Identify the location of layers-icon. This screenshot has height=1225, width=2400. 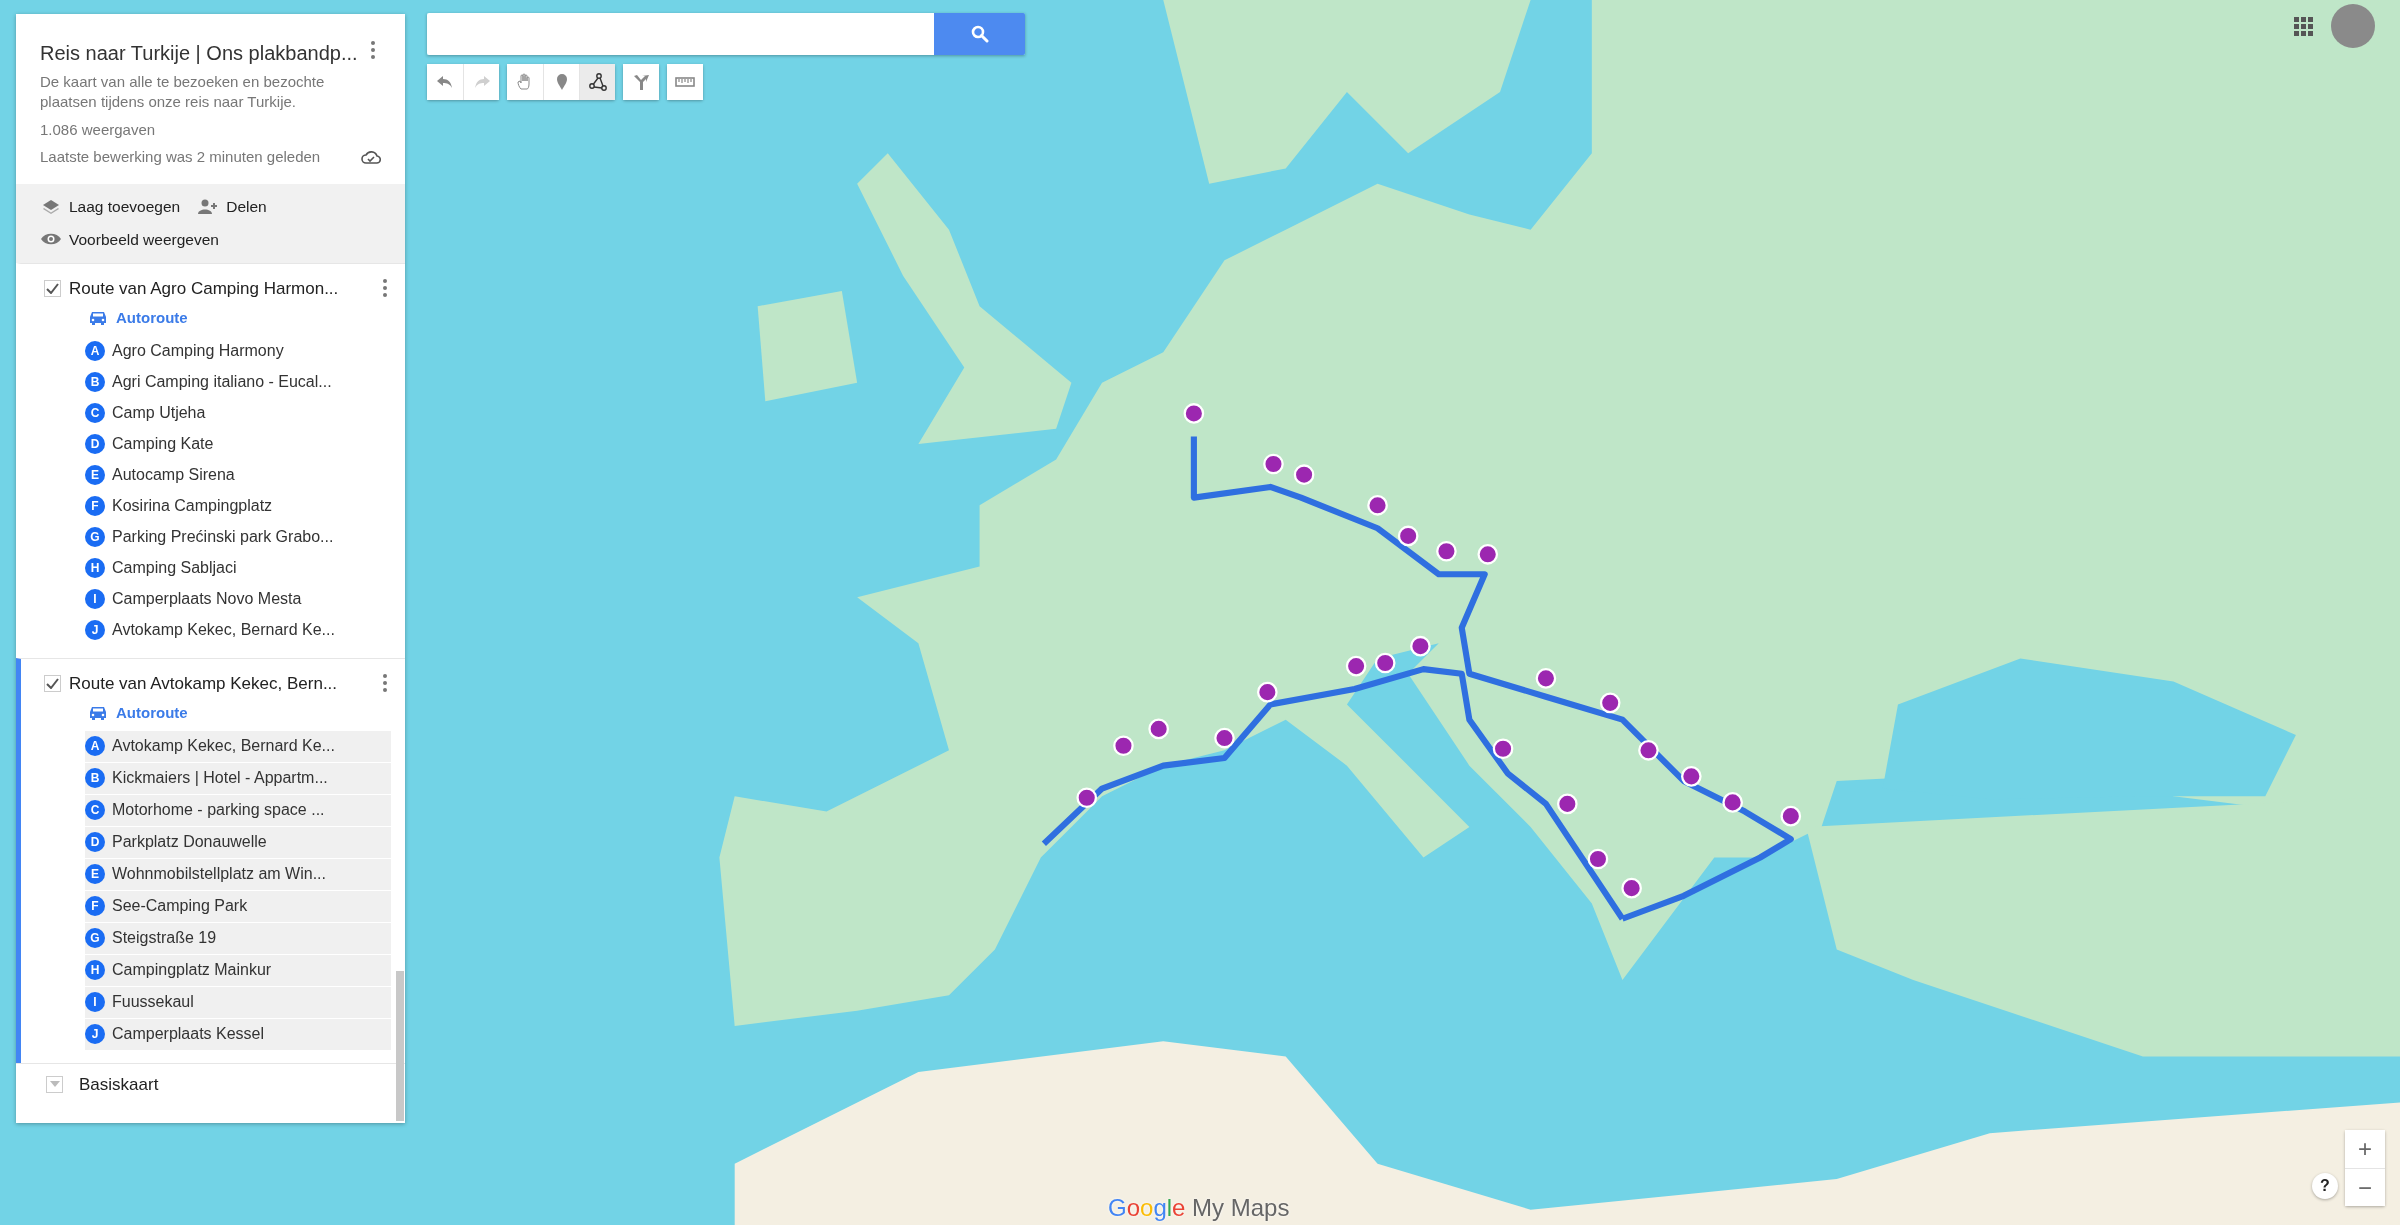
(51, 207).